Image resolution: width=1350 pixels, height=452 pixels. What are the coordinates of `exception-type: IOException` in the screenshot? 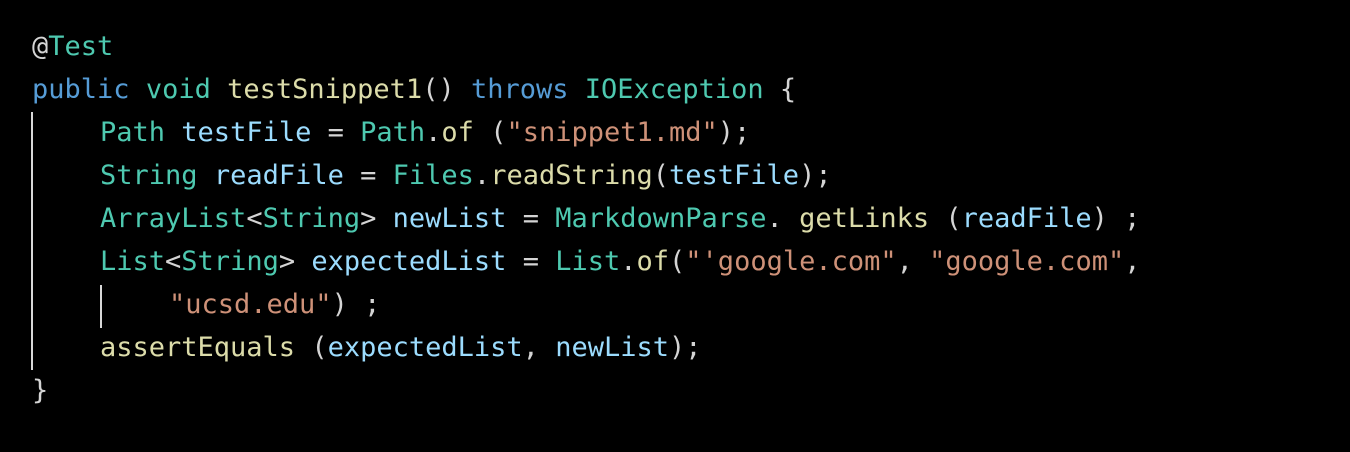 It's located at (674, 89).